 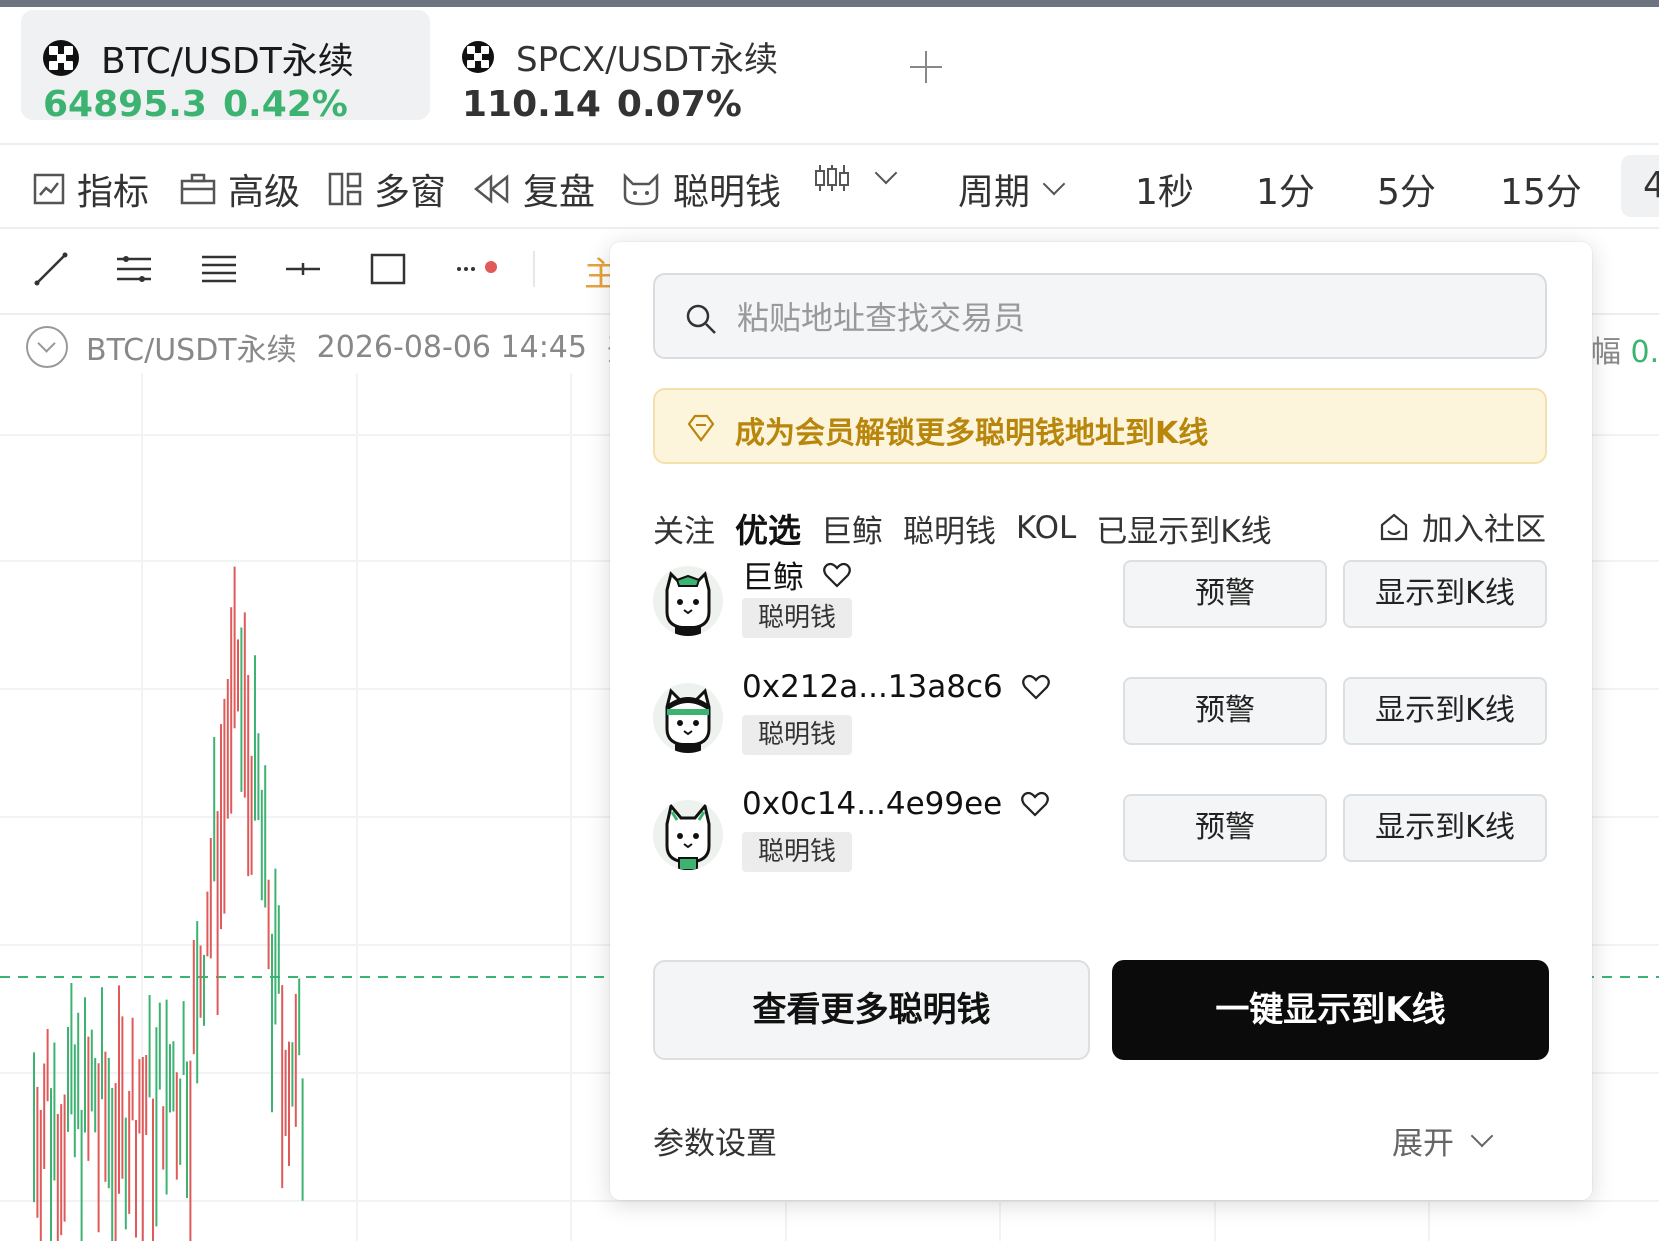 I want to click on tab-following: 关注, so click(x=684, y=528).